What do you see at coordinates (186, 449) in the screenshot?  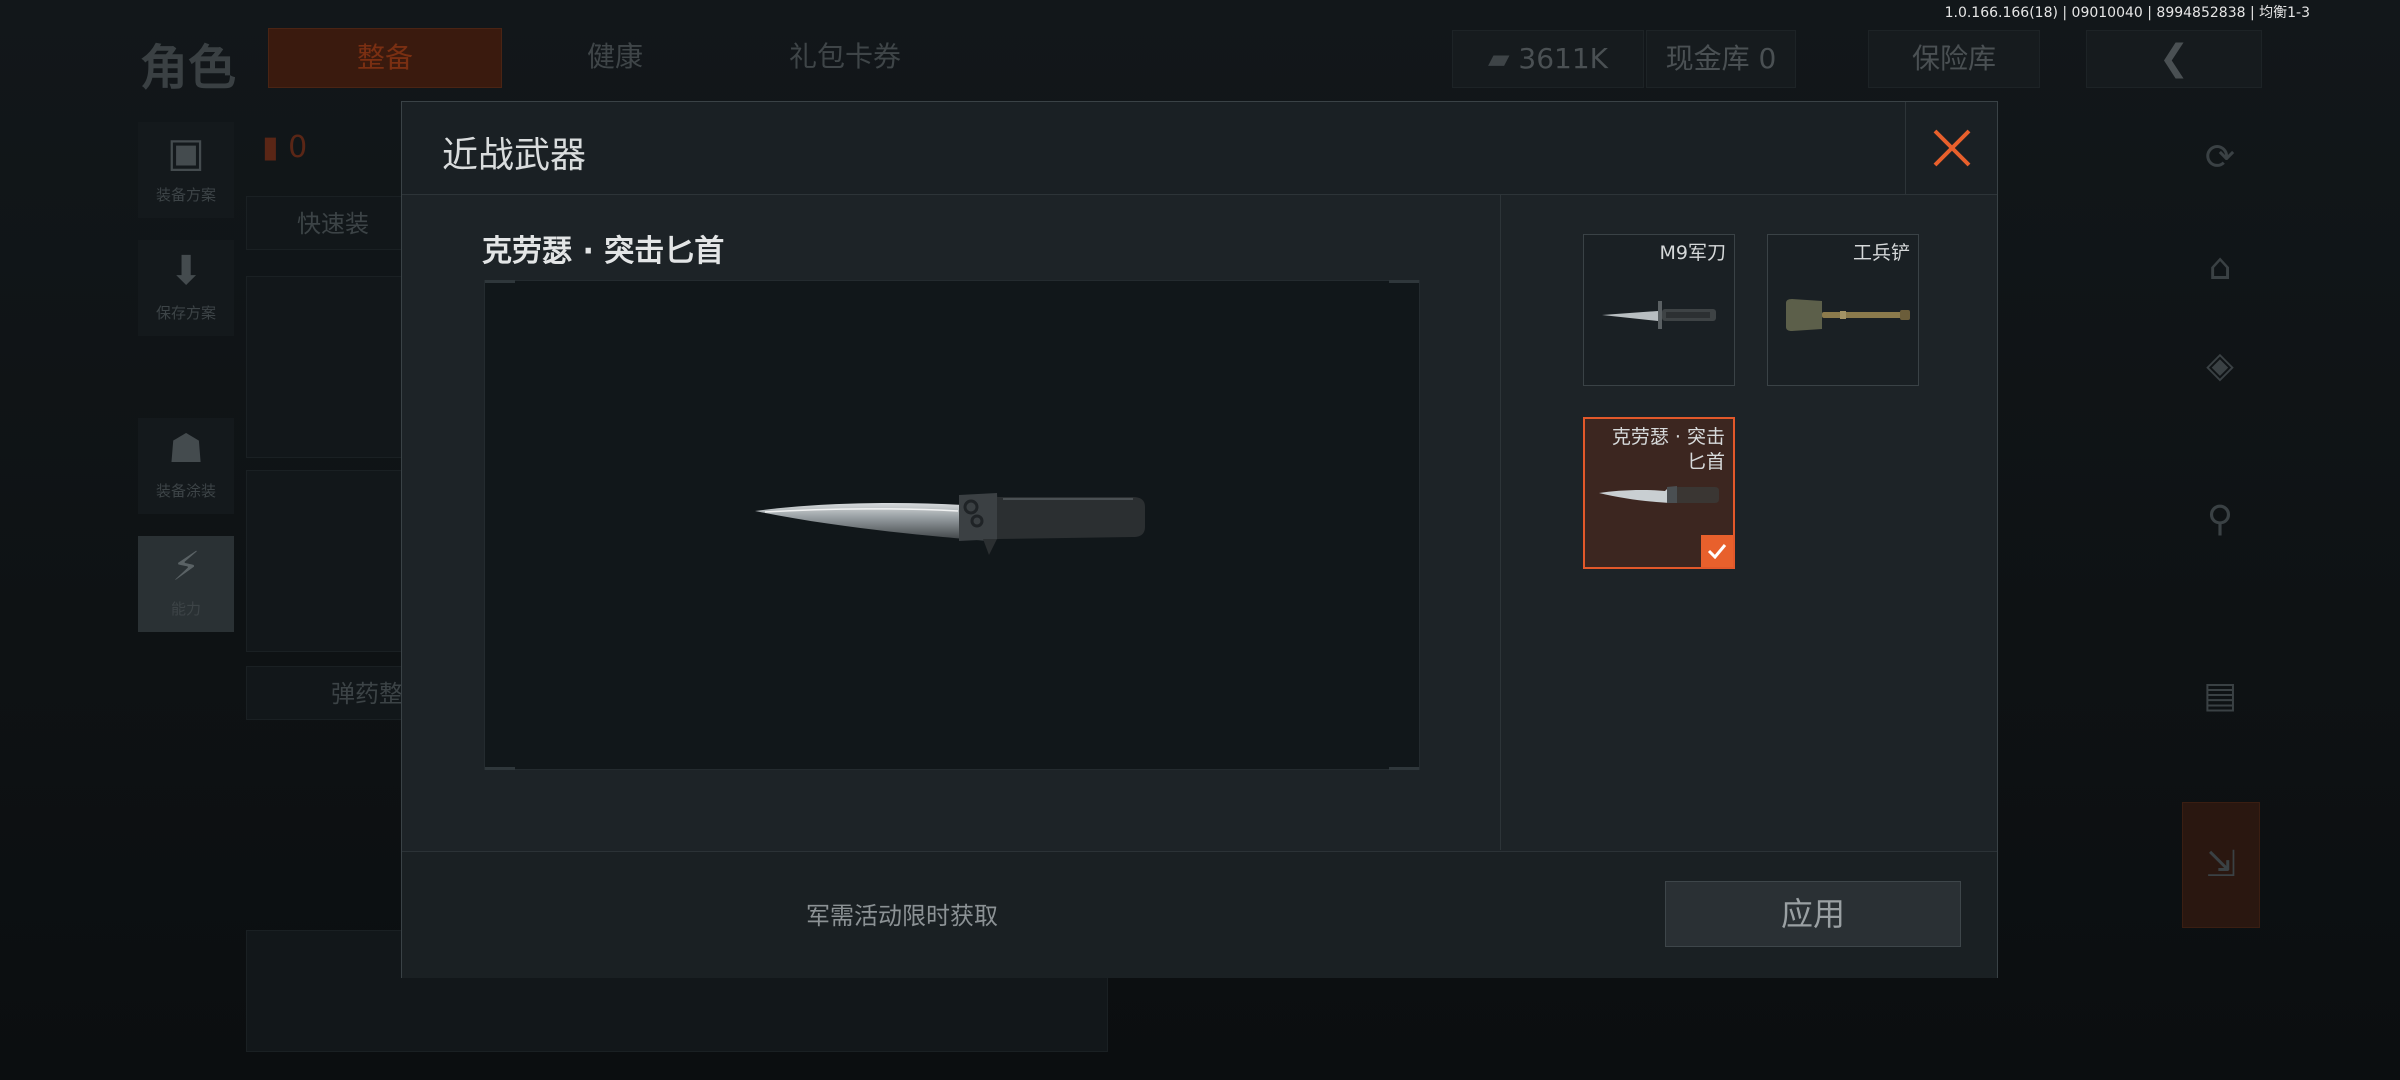 I see `helmet-icon: ☗` at bounding box center [186, 449].